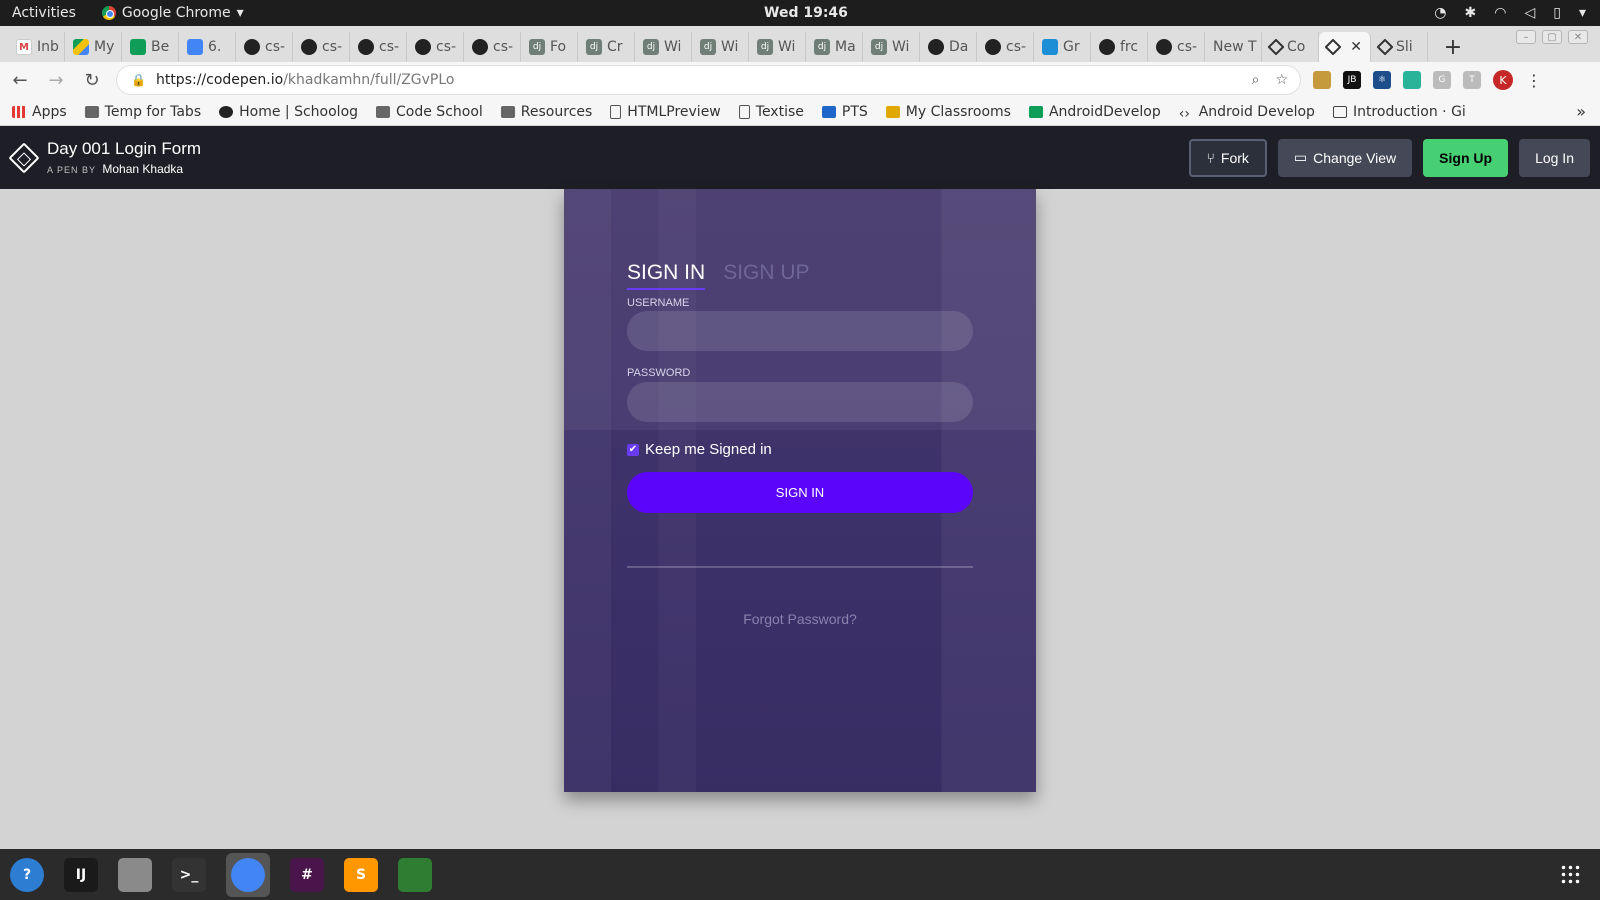 The image size is (1600, 900). What do you see at coordinates (24, 157) in the screenshot?
I see `codepen-logo-icon` at bounding box center [24, 157].